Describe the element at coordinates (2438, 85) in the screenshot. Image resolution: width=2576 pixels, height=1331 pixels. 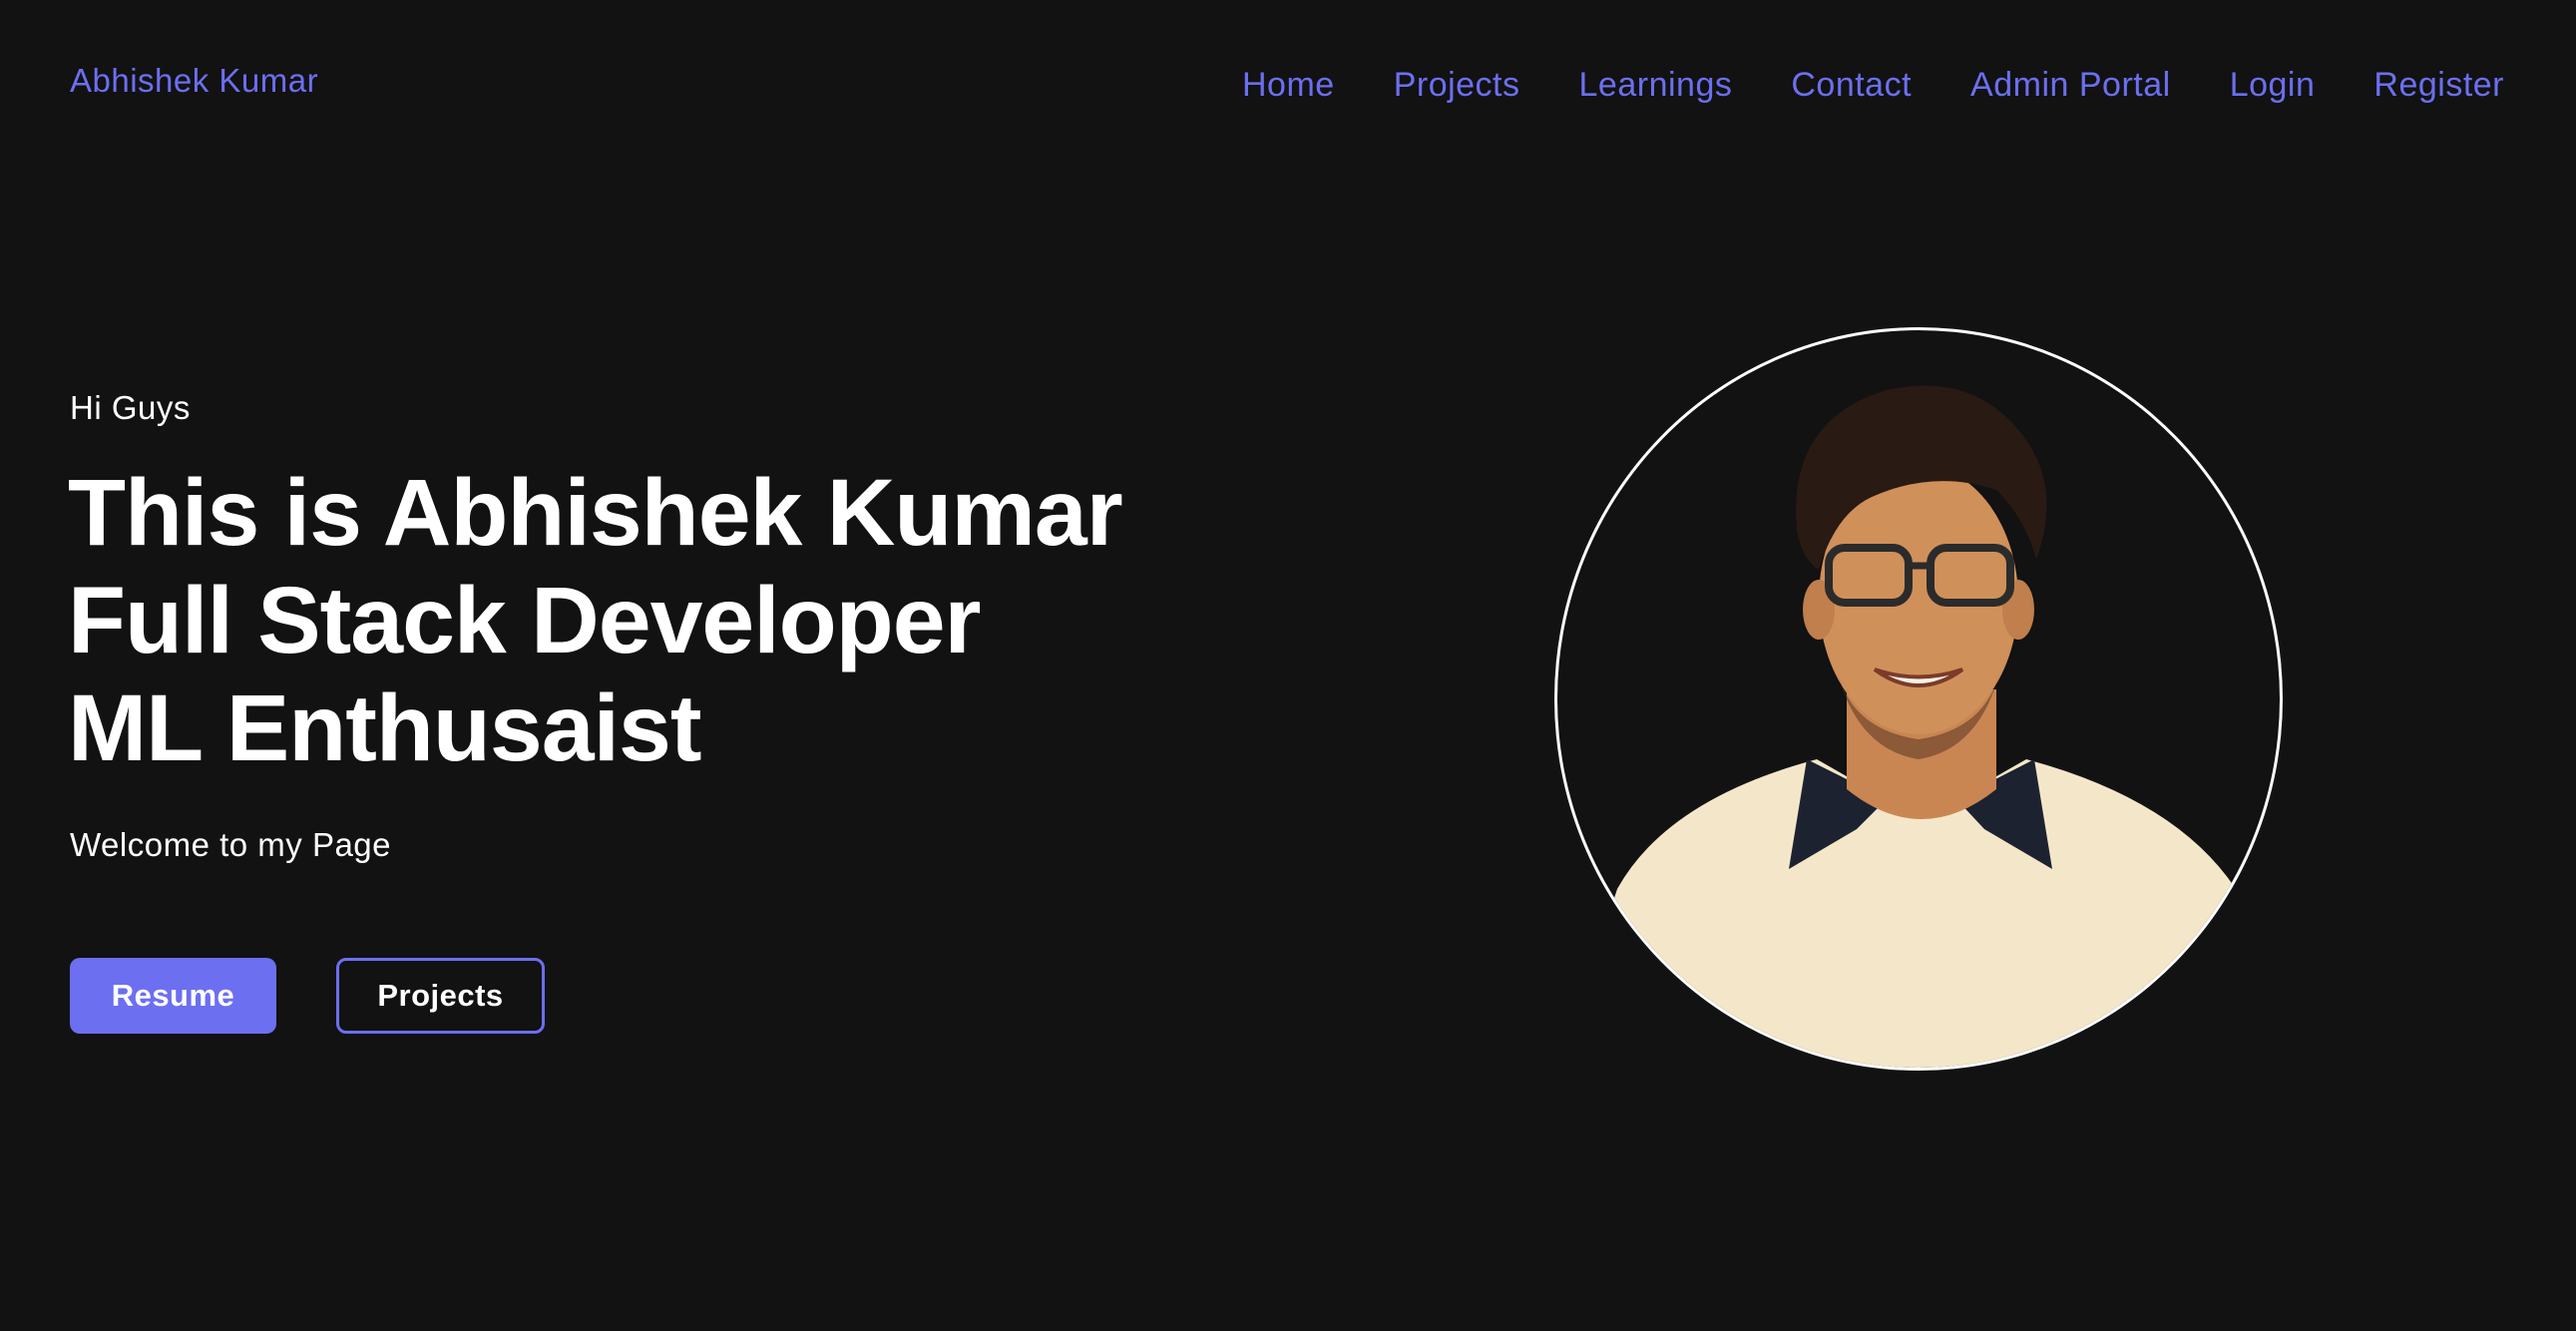
I see `nav-item-register: Register` at that location.